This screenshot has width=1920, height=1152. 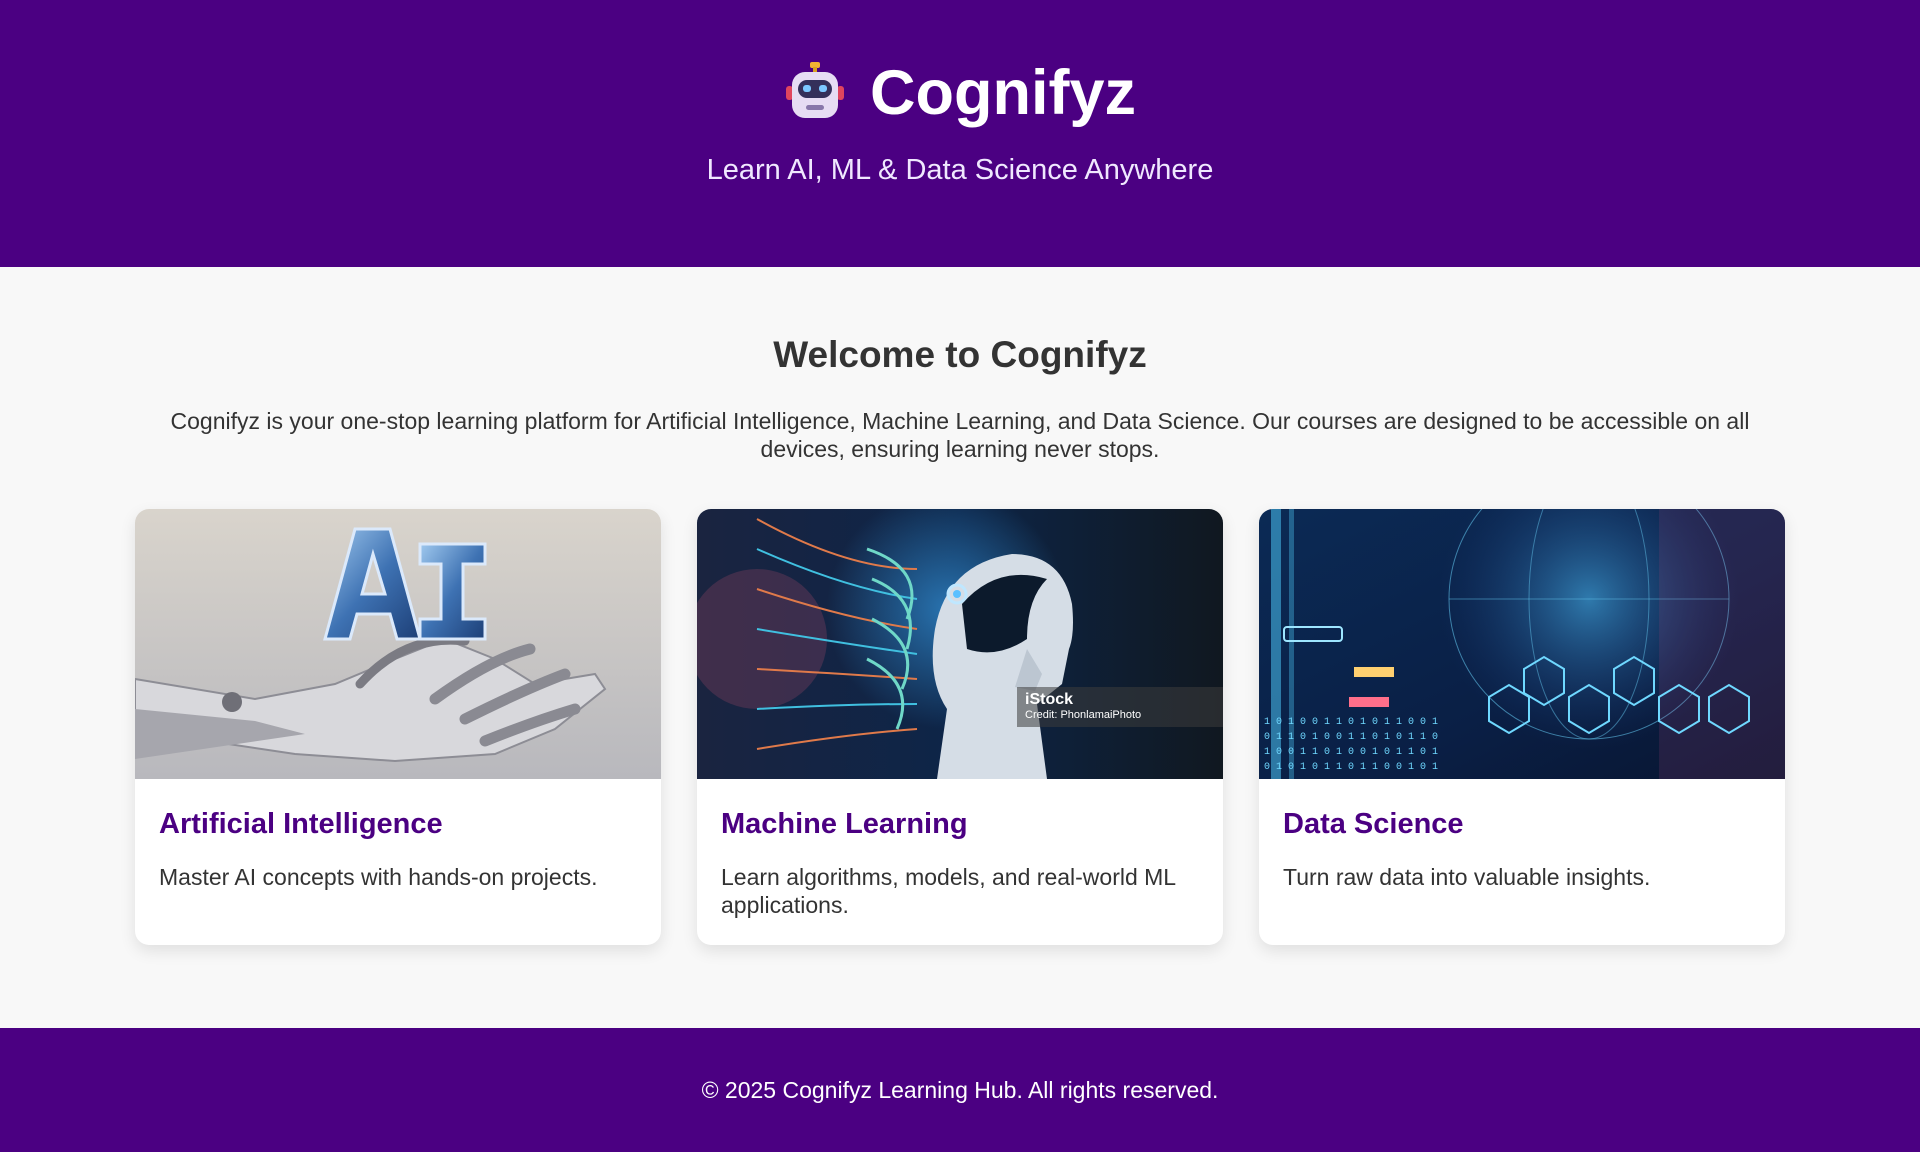 What do you see at coordinates (1003, 93) in the screenshot?
I see `site-title: Cognifyz` at bounding box center [1003, 93].